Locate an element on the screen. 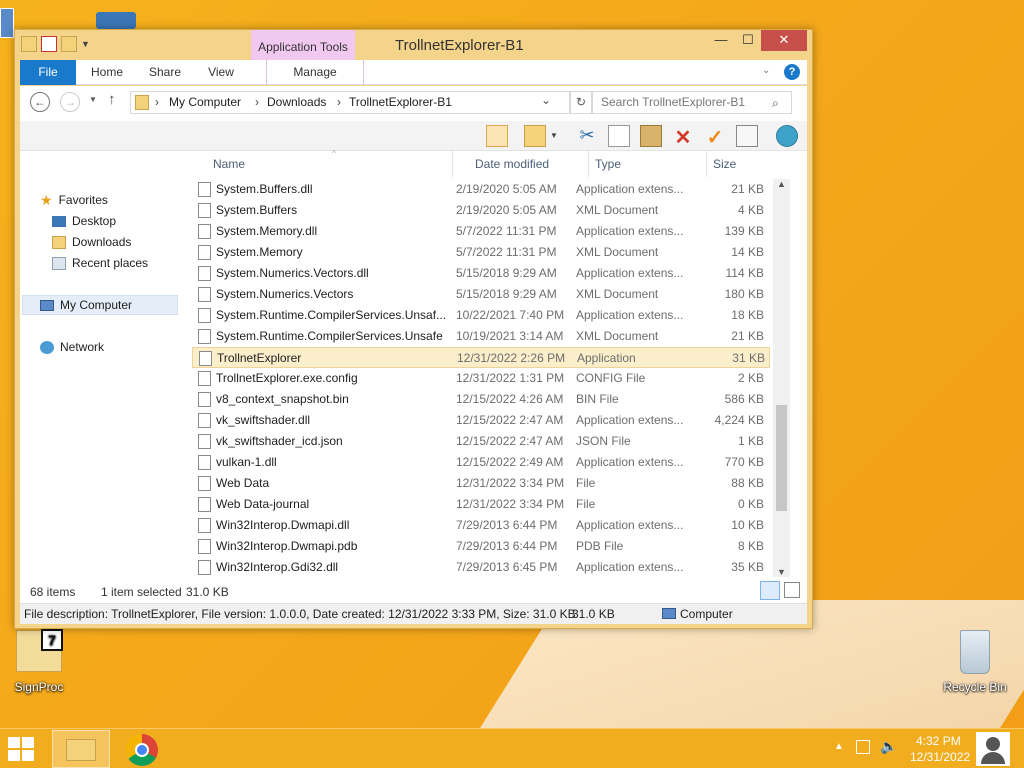 This screenshot has height=768, width=1024. search-input: Search TrollnetExplorer-B1 is located at coordinates (692, 102).